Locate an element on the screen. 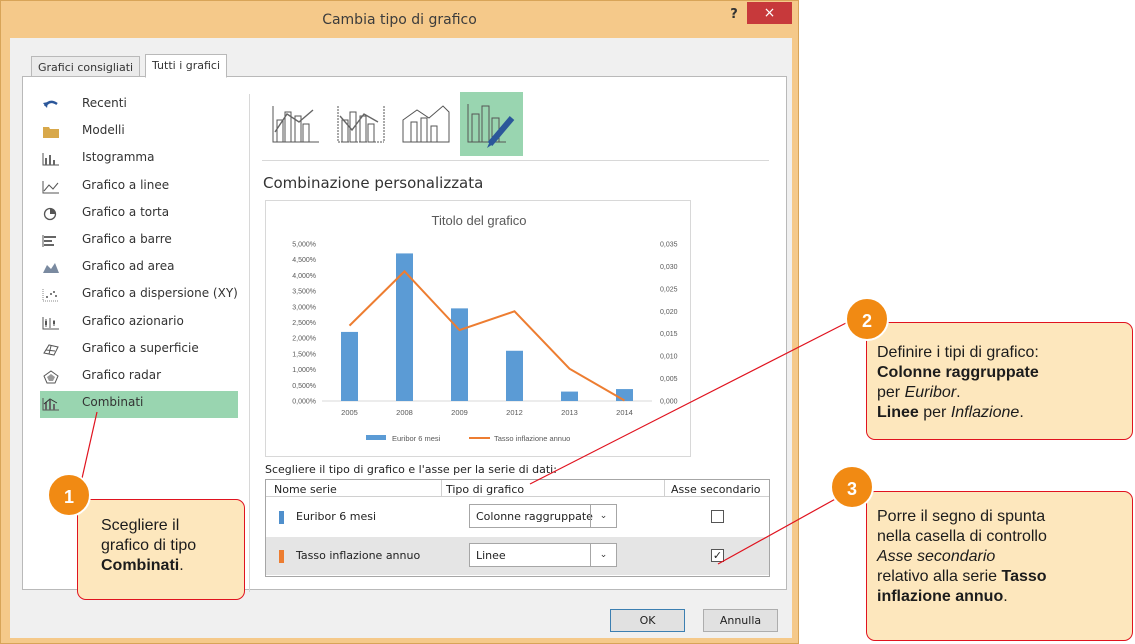 The image size is (1135, 644). y-tick-label: 1,500% is located at coordinates (304, 354).